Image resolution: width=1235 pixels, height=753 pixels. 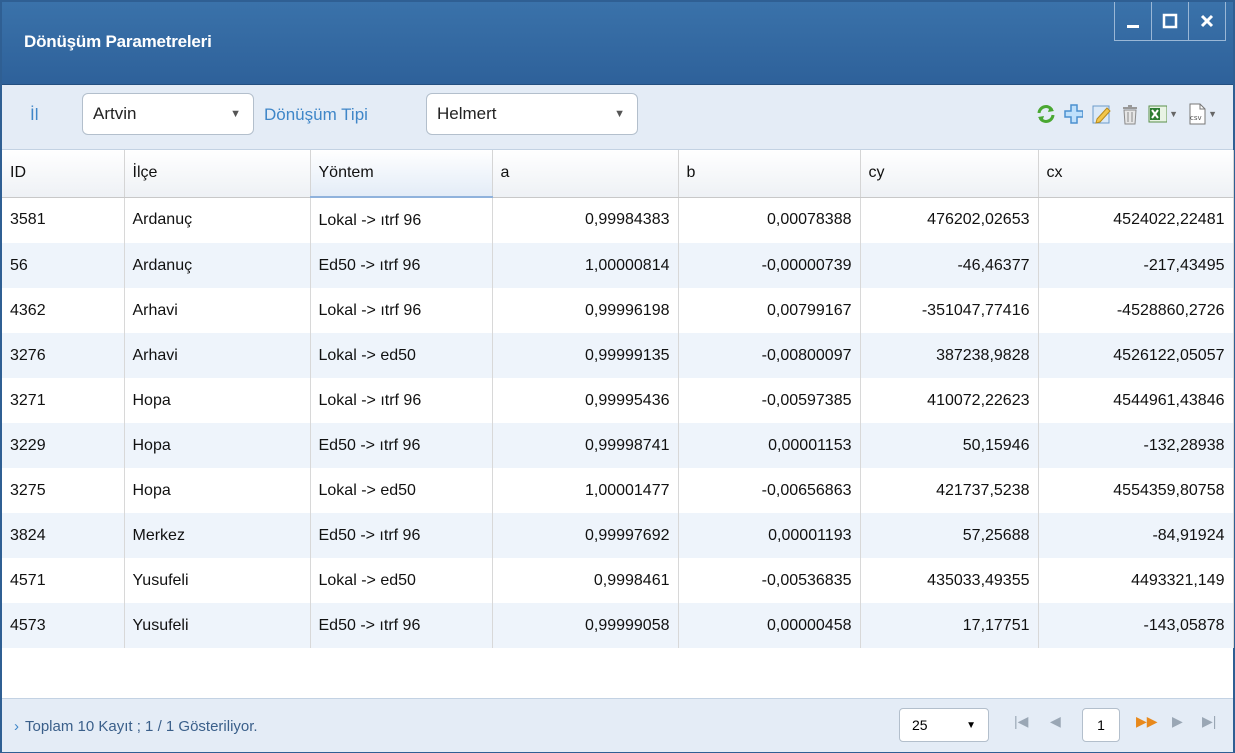 What do you see at coordinates (16, 726) in the screenshot?
I see `chevron-right-icon: ›` at bounding box center [16, 726].